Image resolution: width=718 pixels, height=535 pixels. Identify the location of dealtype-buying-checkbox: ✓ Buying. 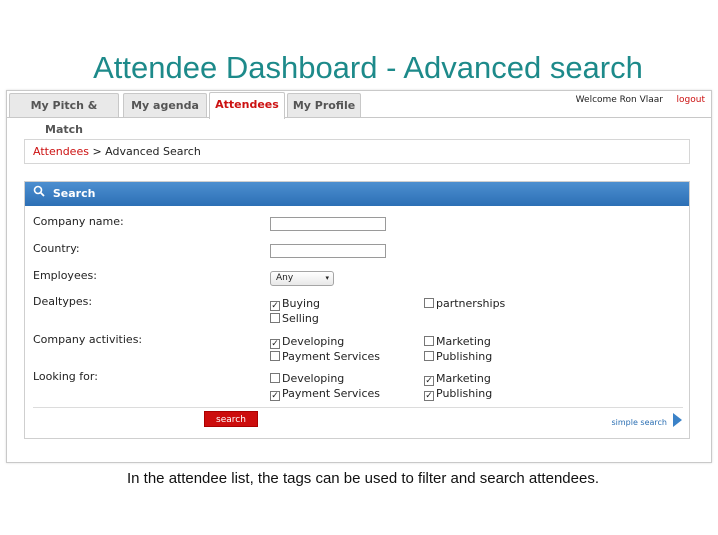
(295, 304).